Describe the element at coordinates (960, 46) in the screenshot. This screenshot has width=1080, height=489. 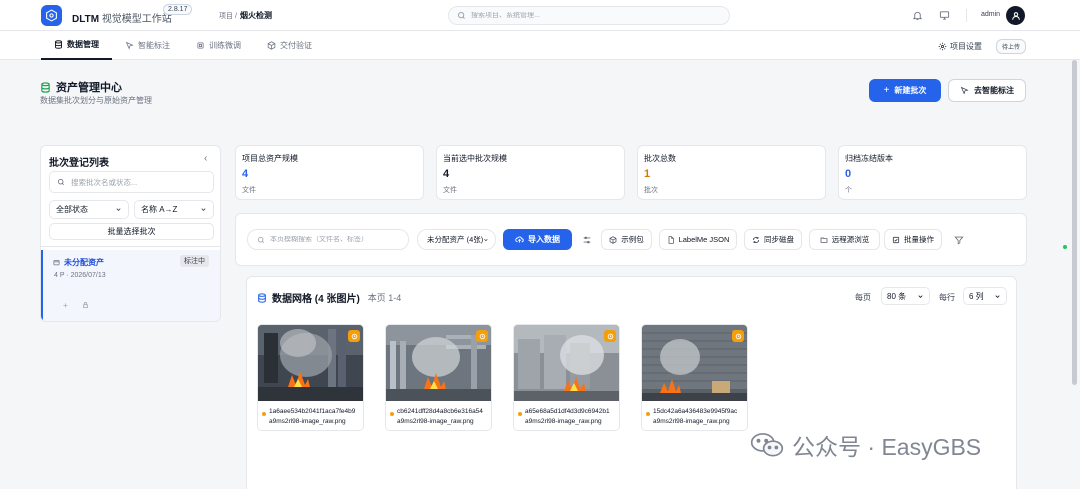
I see `project-settings-button: 项目设置` at that location.